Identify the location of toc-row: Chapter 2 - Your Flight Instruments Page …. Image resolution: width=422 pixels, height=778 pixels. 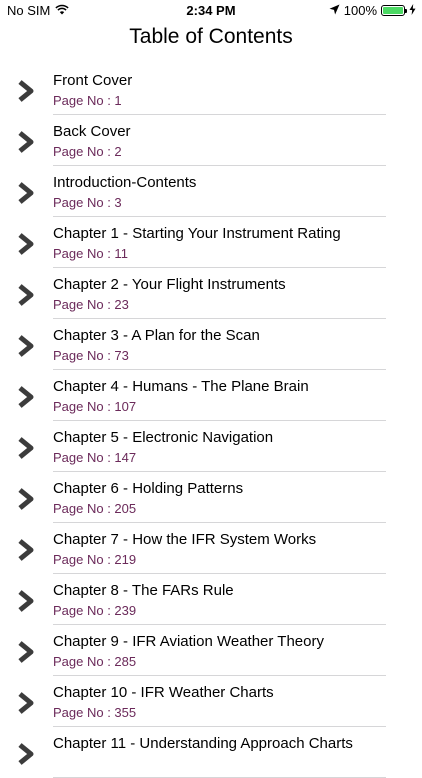
(211, 293).